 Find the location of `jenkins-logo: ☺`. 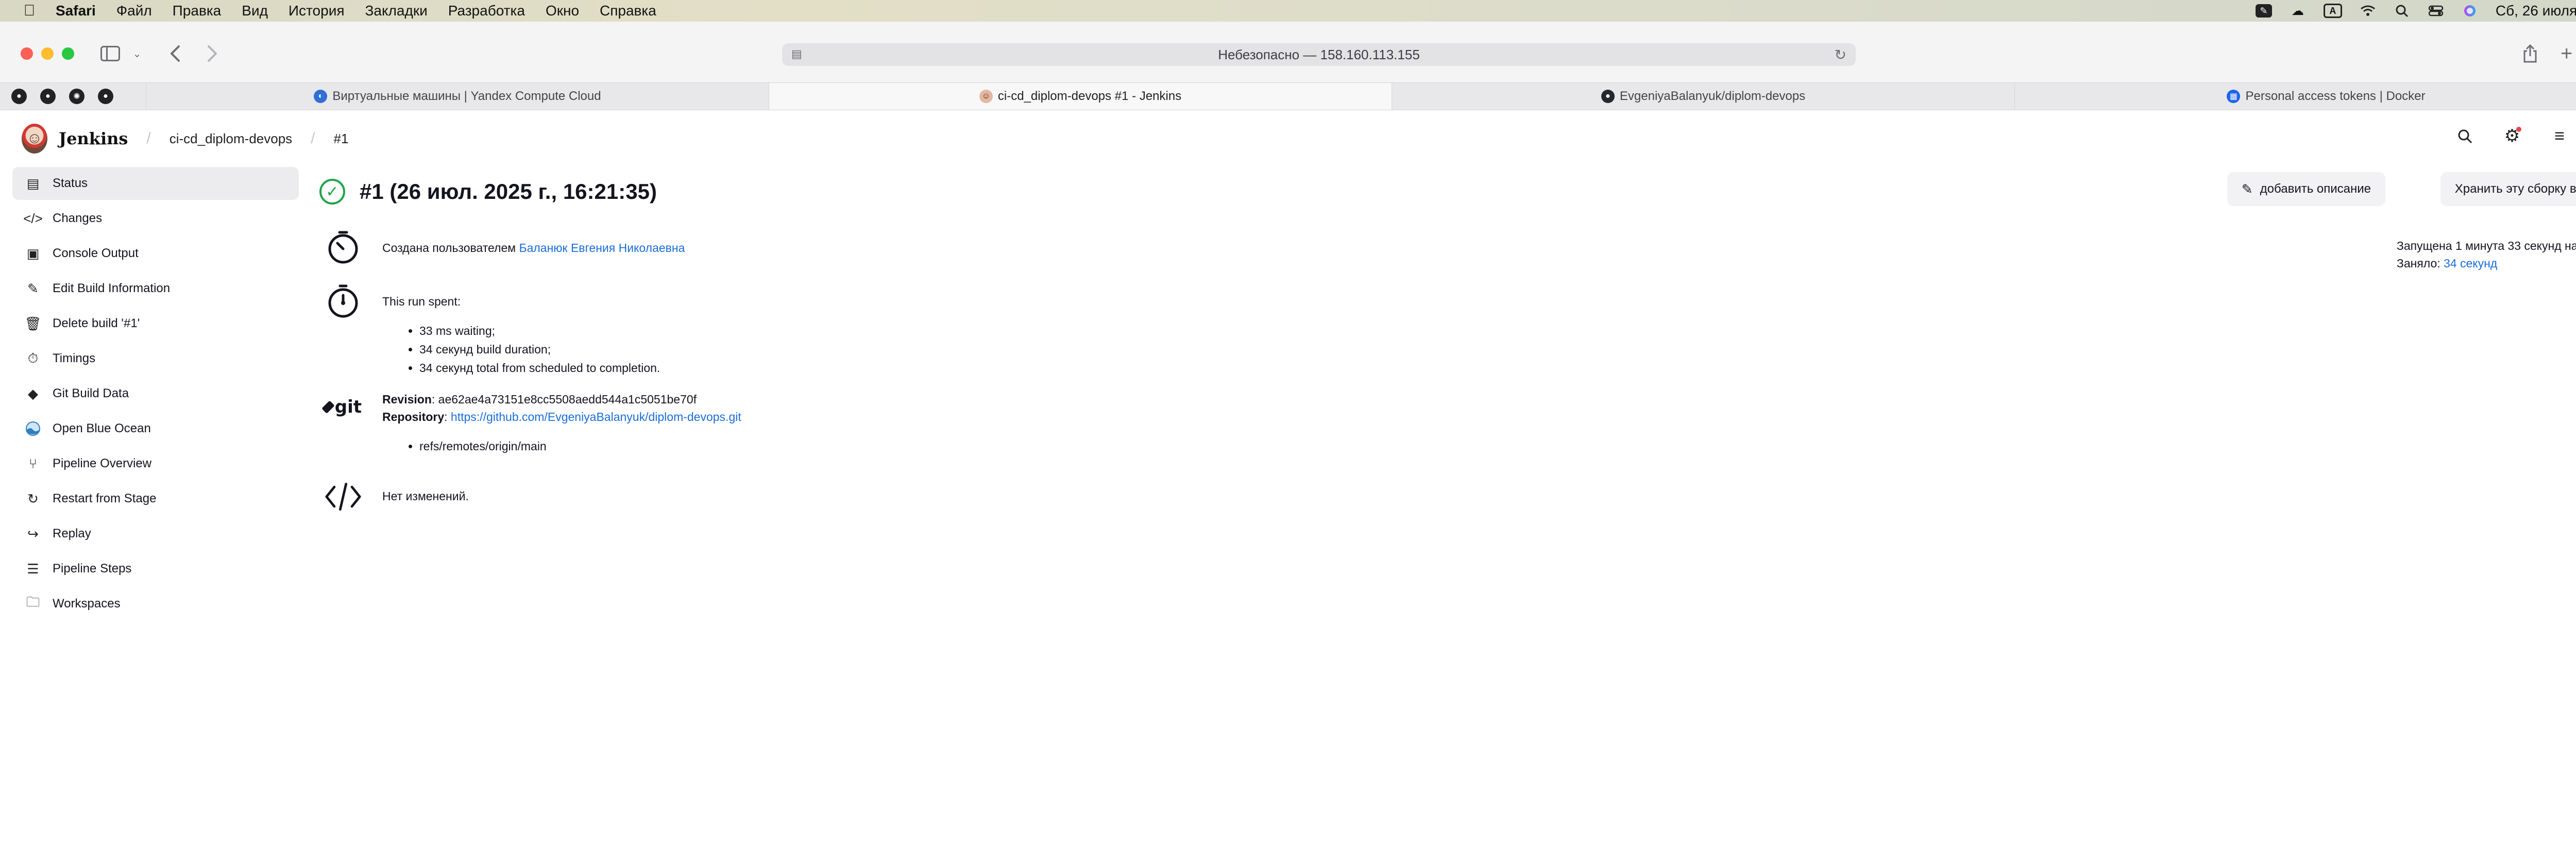

jenkins-logo: ☺ is located at coordinates (35, 139).